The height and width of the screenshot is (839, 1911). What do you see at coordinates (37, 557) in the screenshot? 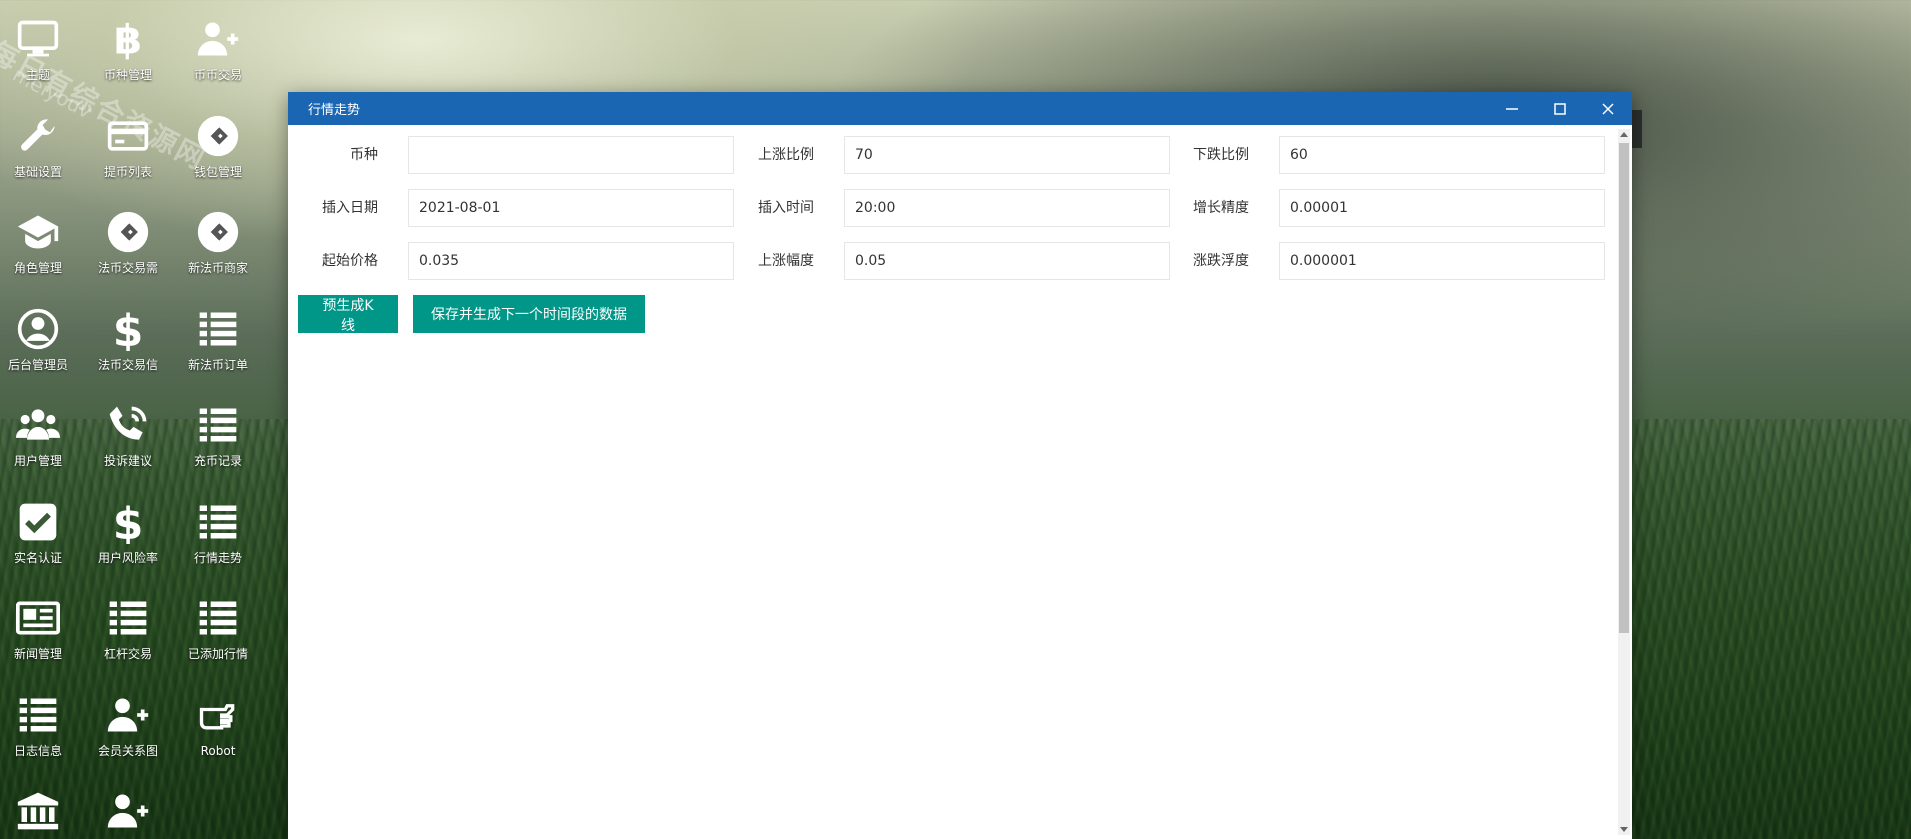
I see `desktop-icon-label: 实名认证` at bounding box center [37, 557].